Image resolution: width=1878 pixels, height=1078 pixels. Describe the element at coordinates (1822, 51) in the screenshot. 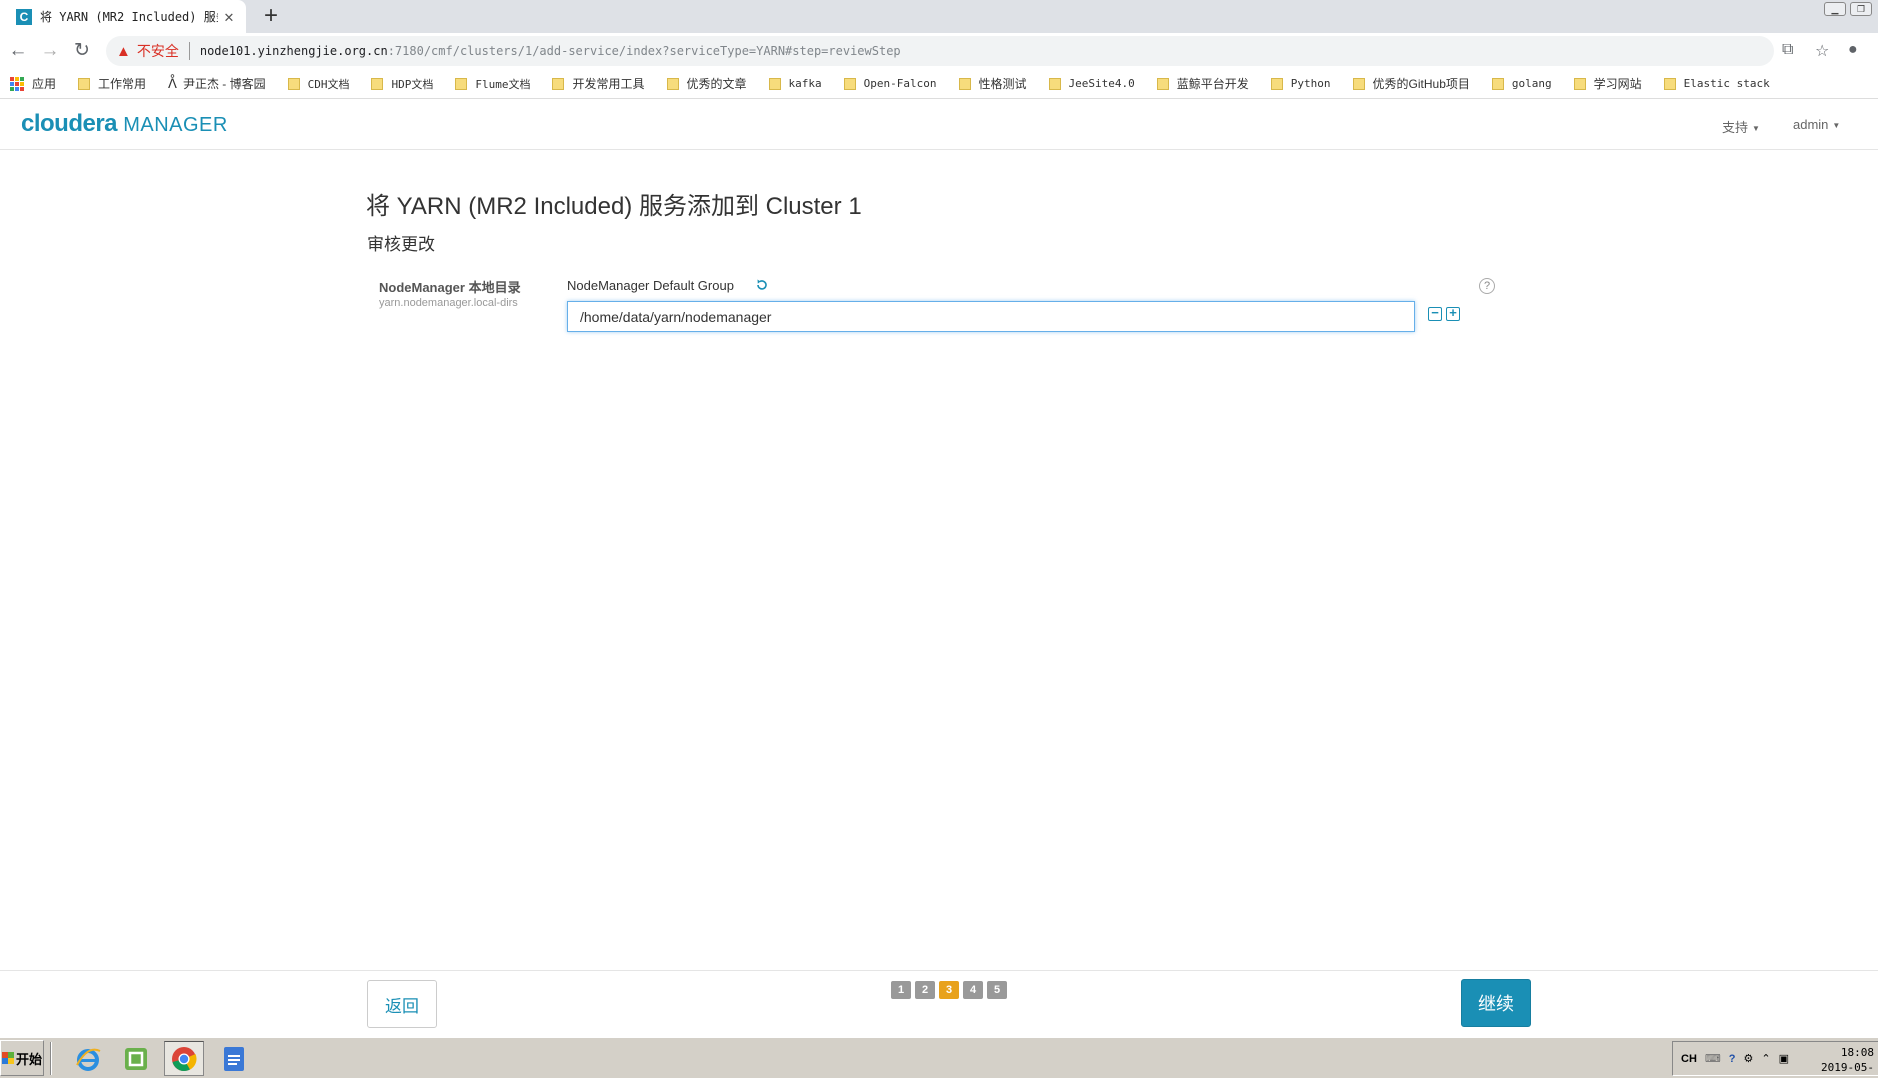

I see `bookmark-star-icon: ☆` at that location.